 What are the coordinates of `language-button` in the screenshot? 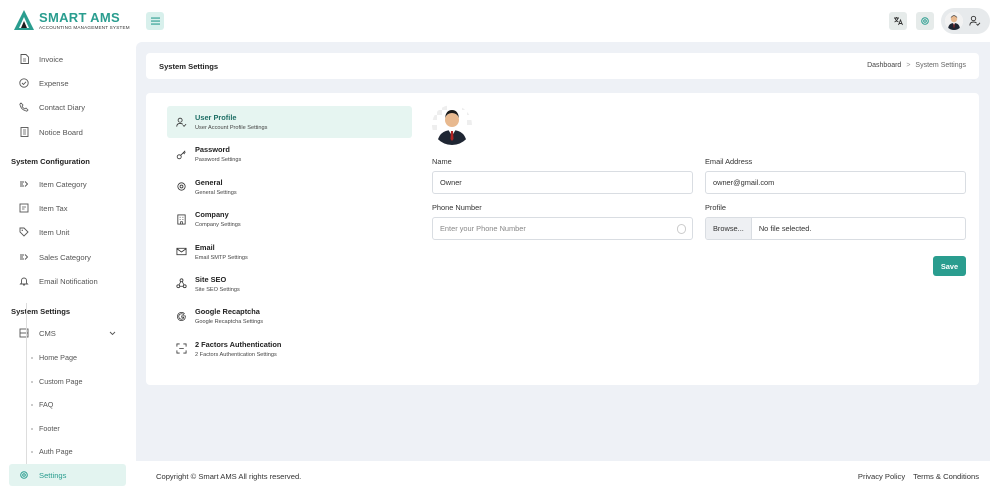 It's located at (898, 21).